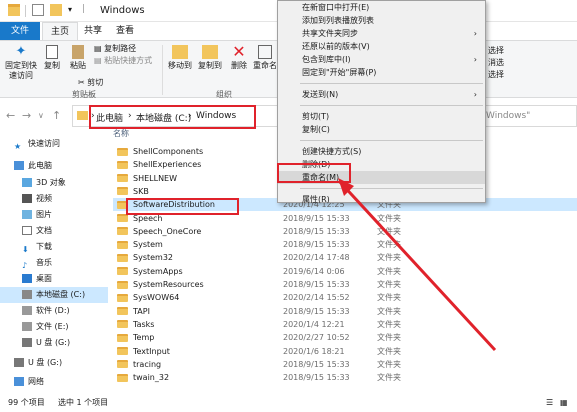 The image size is (577, 412). I want to click on arrow-line, so click(417, 266).